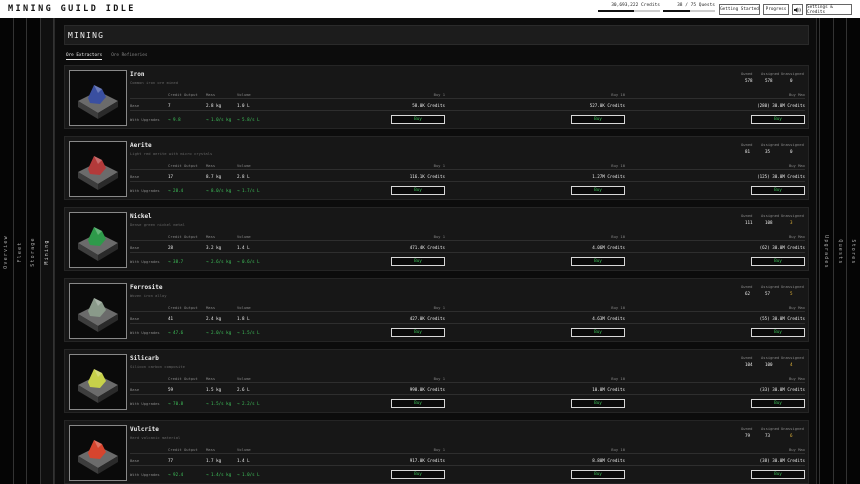 Image resolution: width=860 pixels, height=484 pixels. What do you see at coordinates (214, 105) in the screenshot?
I see `base-mass: 2.8 kg` at bounding box center [214, 105].